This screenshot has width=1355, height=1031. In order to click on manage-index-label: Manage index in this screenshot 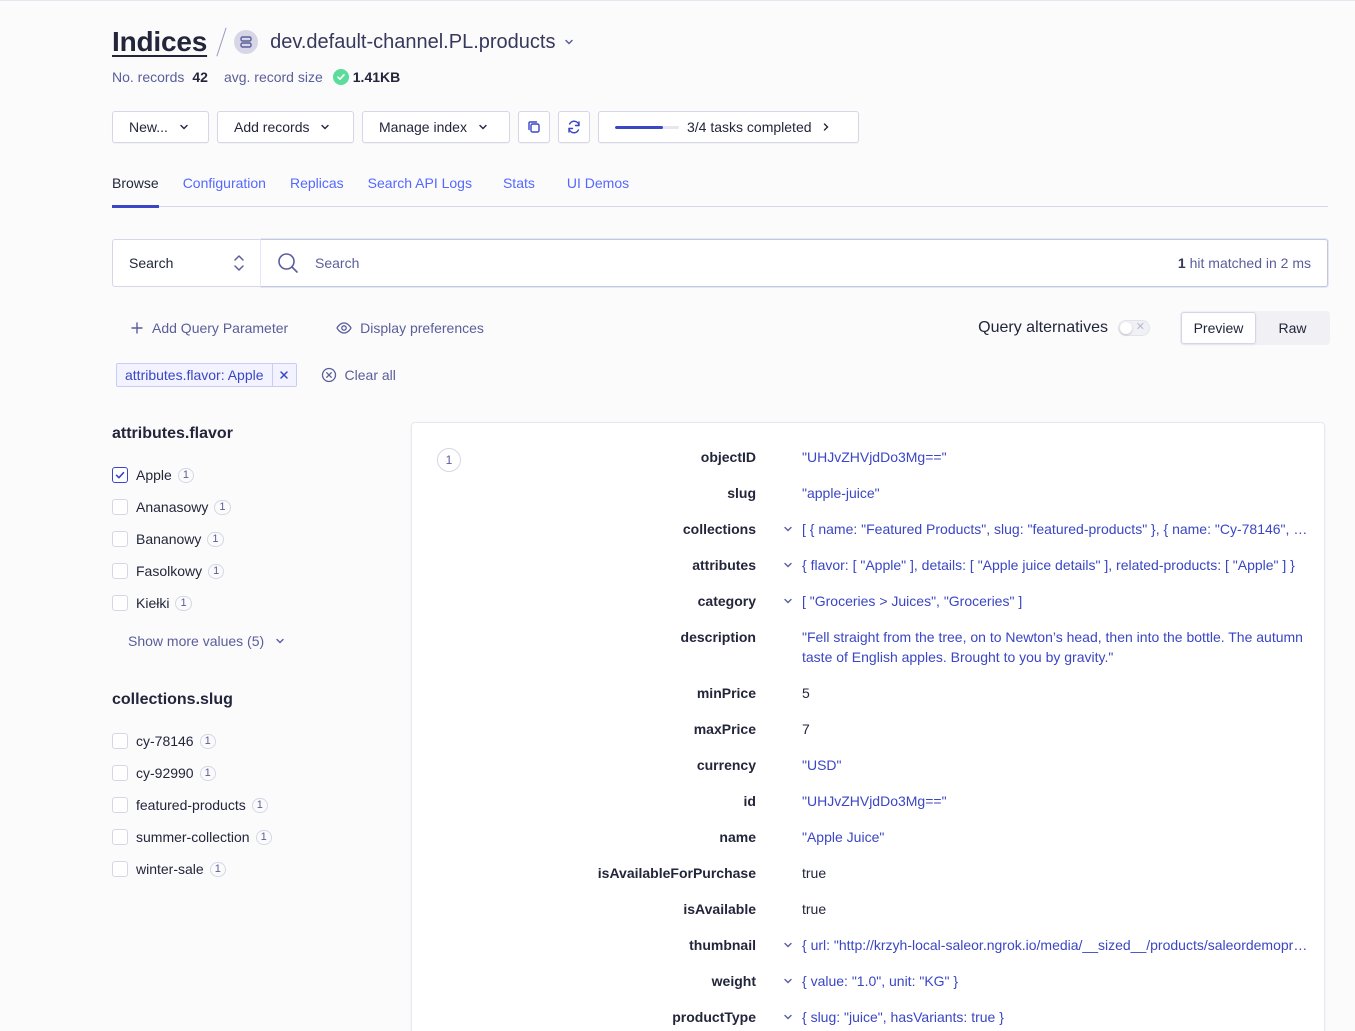, I will do `click(423, 127)`.